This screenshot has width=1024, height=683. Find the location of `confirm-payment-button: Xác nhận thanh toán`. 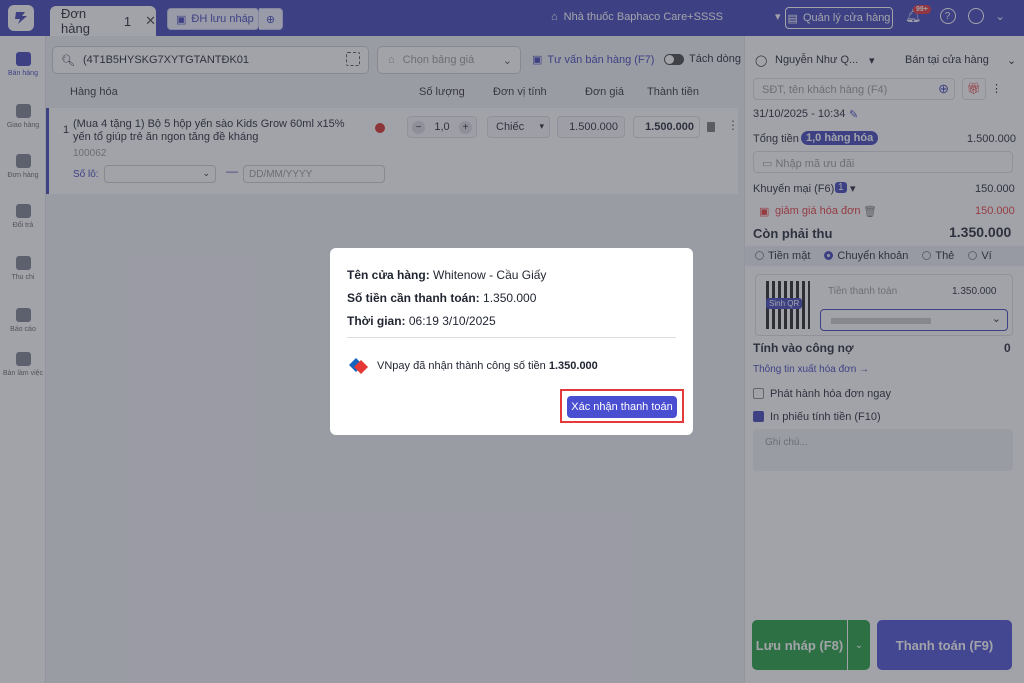

confirm-payment-button: Xác nhận thanh toán is located at coordinates (622, 407).